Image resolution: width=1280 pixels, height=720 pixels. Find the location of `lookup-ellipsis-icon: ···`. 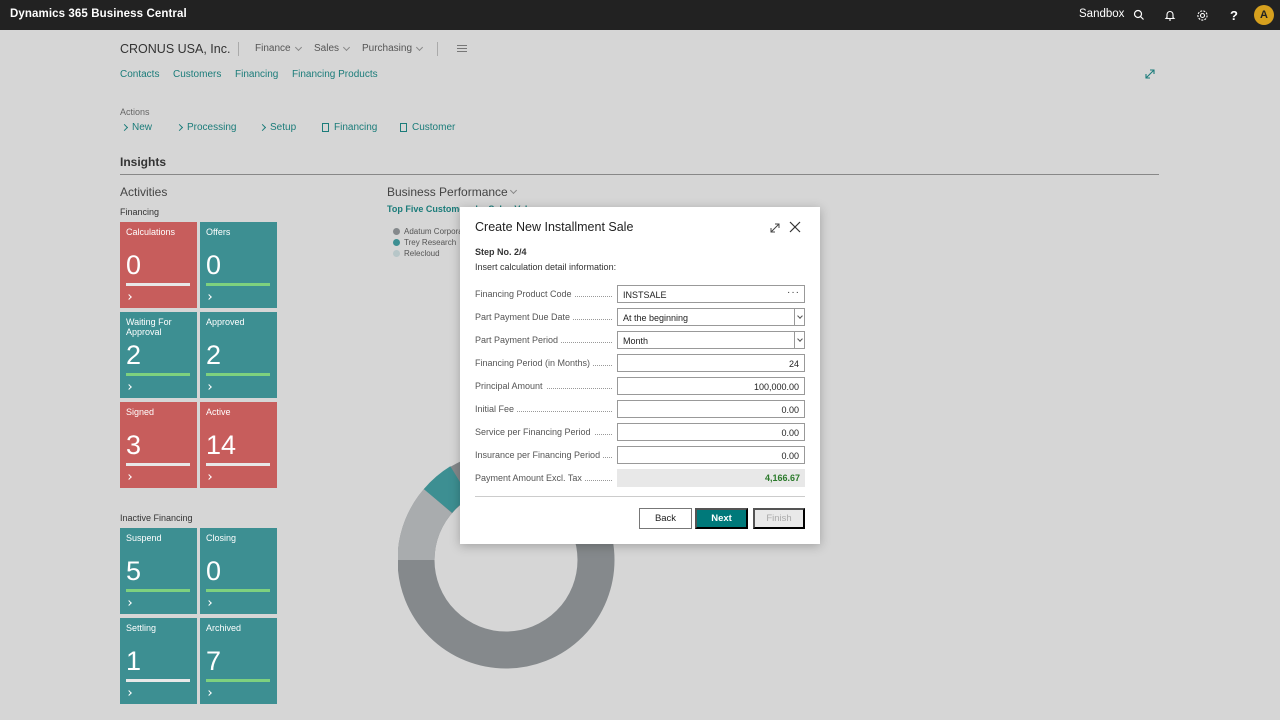

lookup-ellipsis-icon: ··· is located at coordinates (793, 292).